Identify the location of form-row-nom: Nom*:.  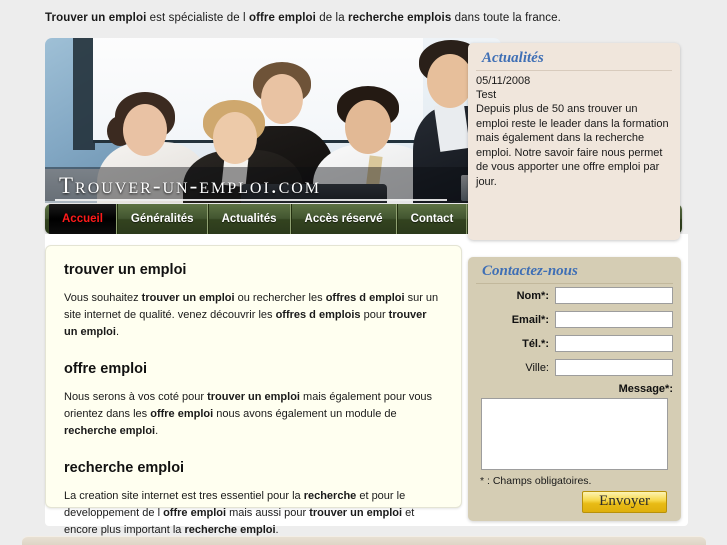
(574, 295).